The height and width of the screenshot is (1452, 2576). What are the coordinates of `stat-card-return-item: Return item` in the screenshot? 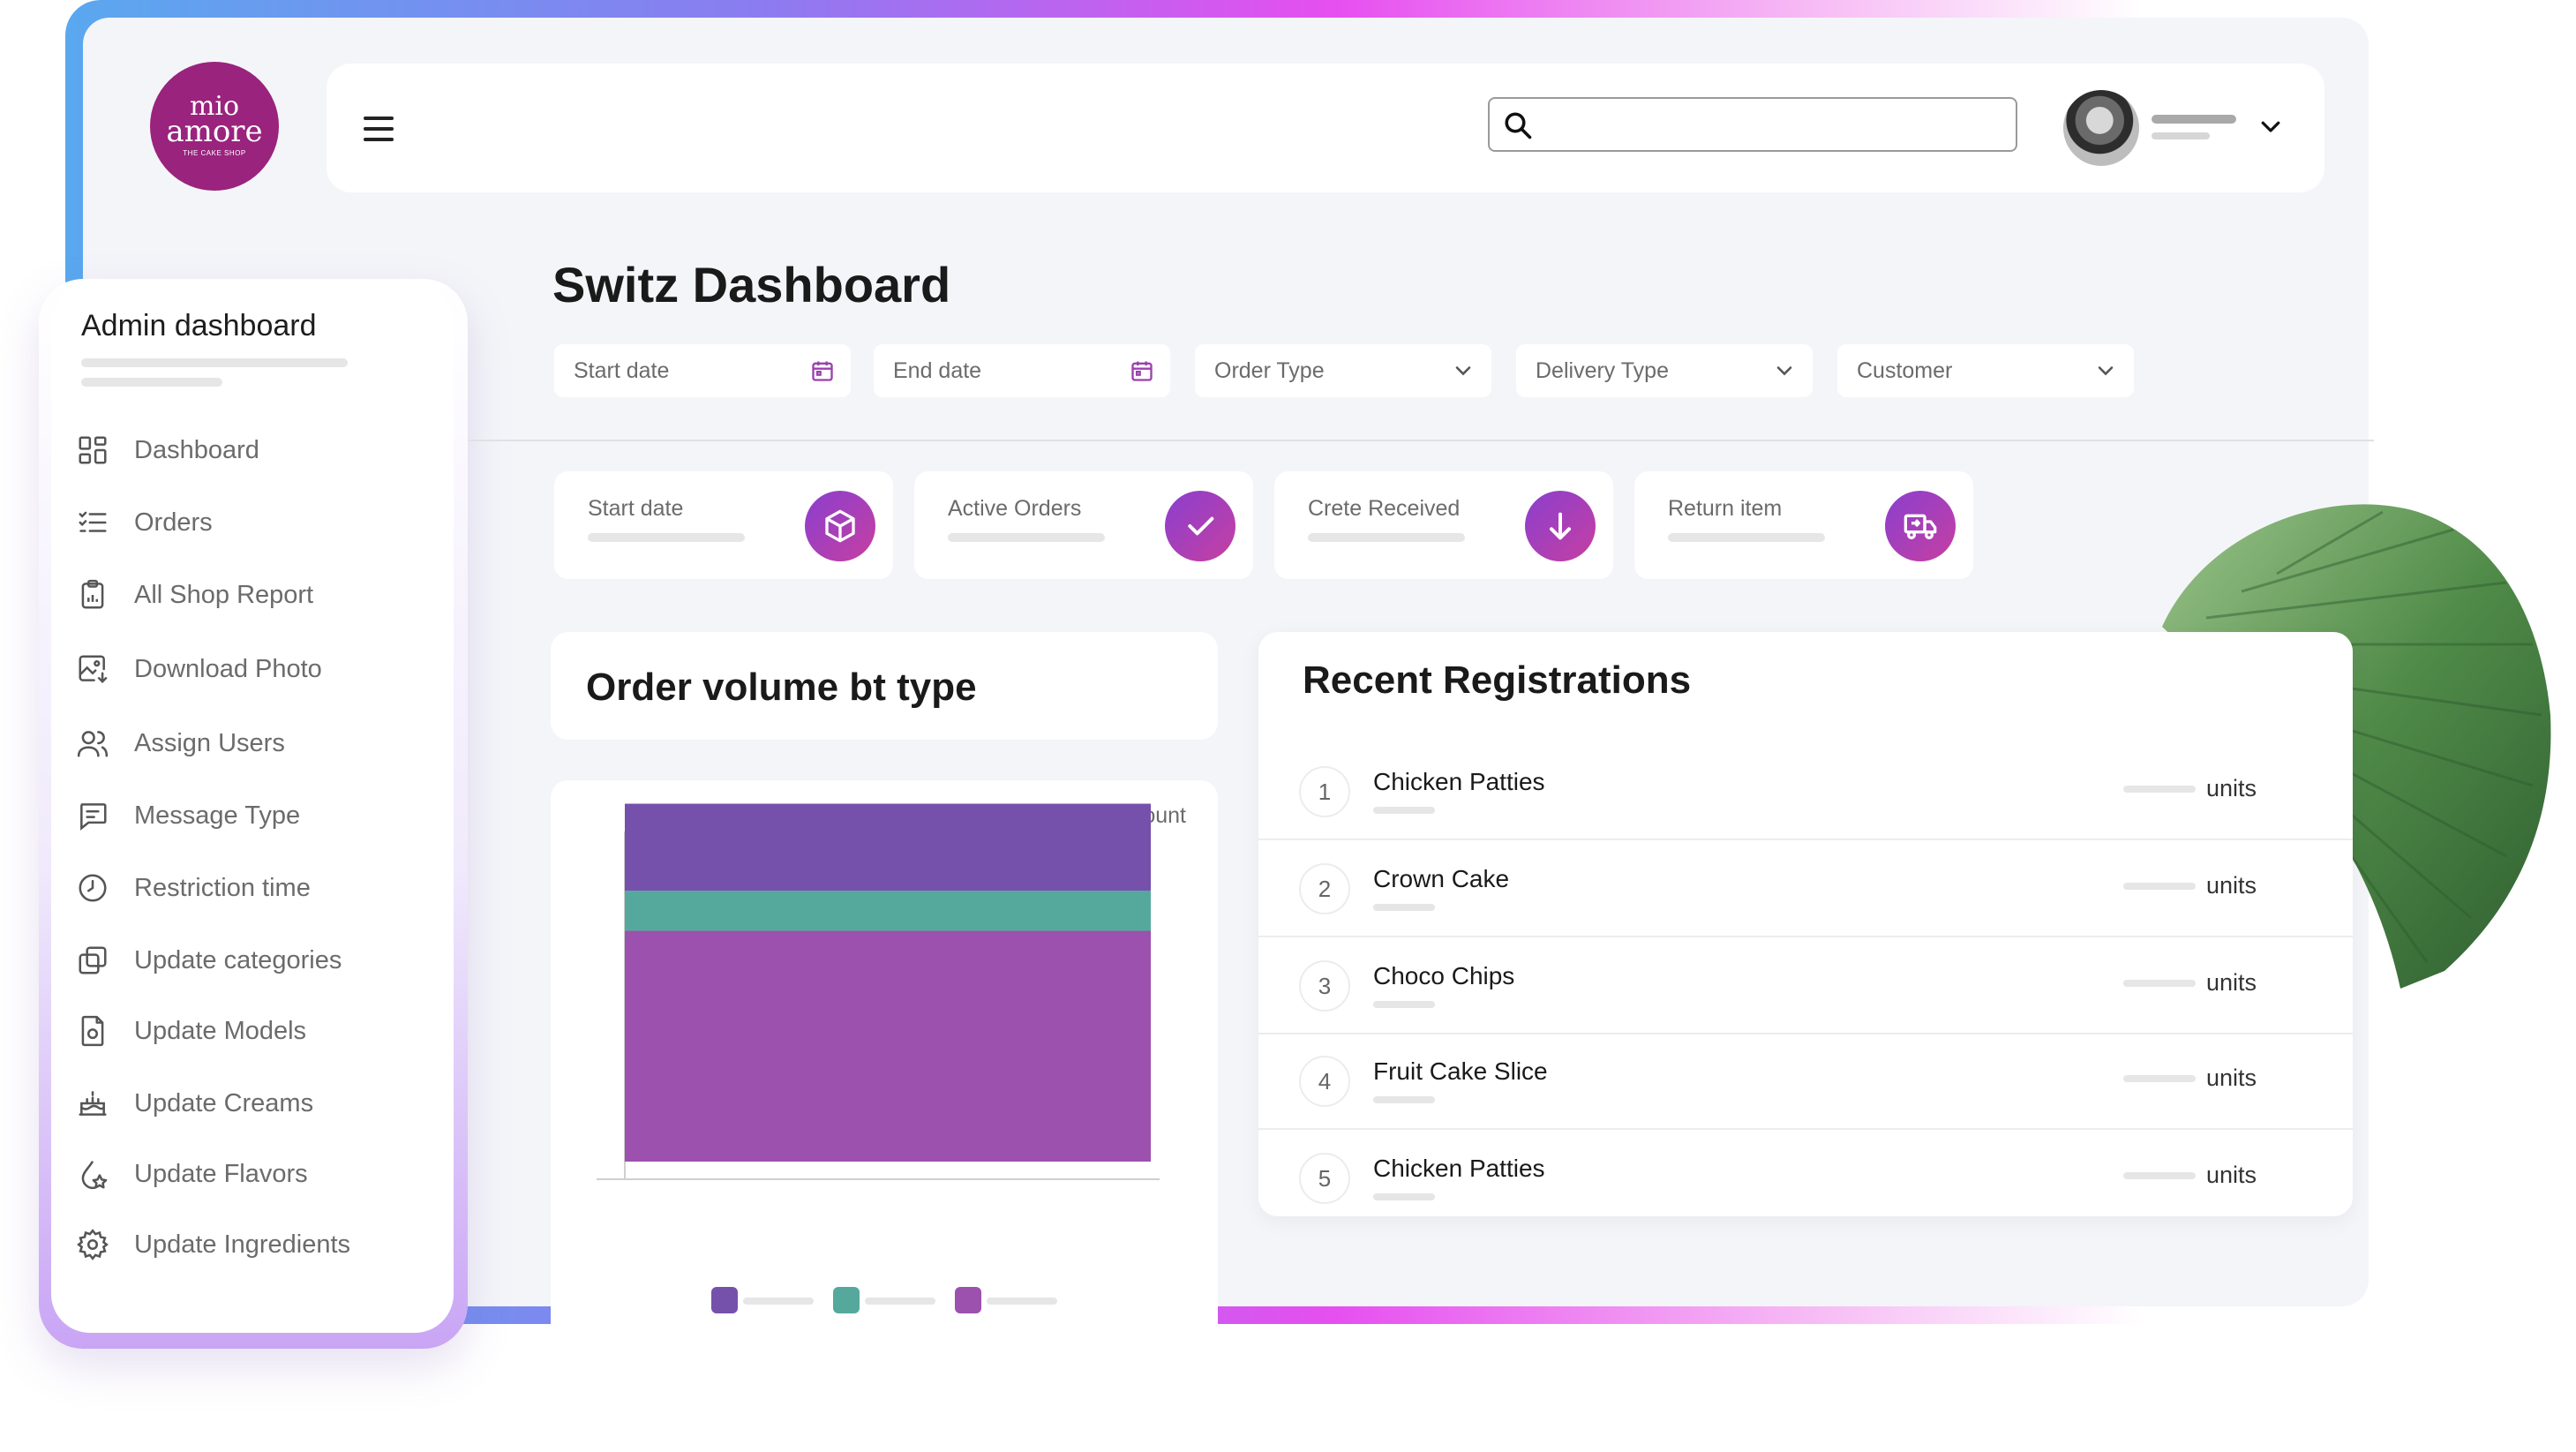 It's located at (1803, 525).